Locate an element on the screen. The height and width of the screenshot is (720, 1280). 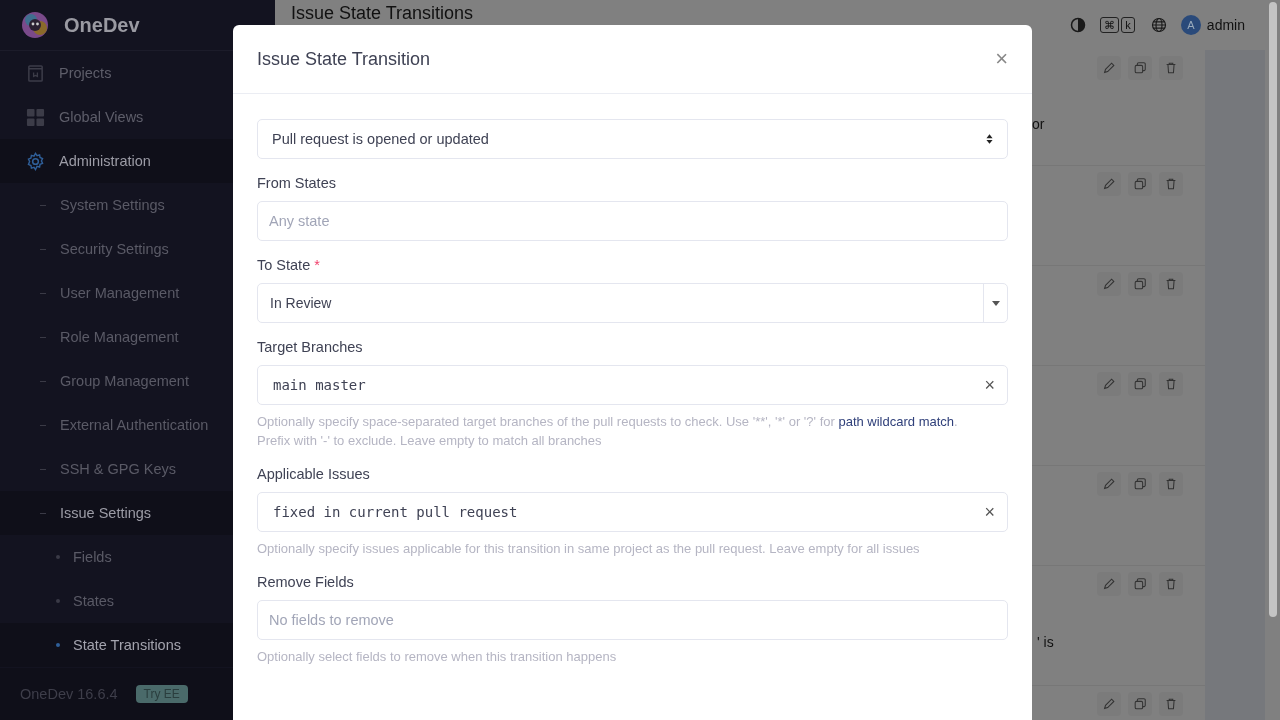
avatar: A is located at coordinates (1190, 25).